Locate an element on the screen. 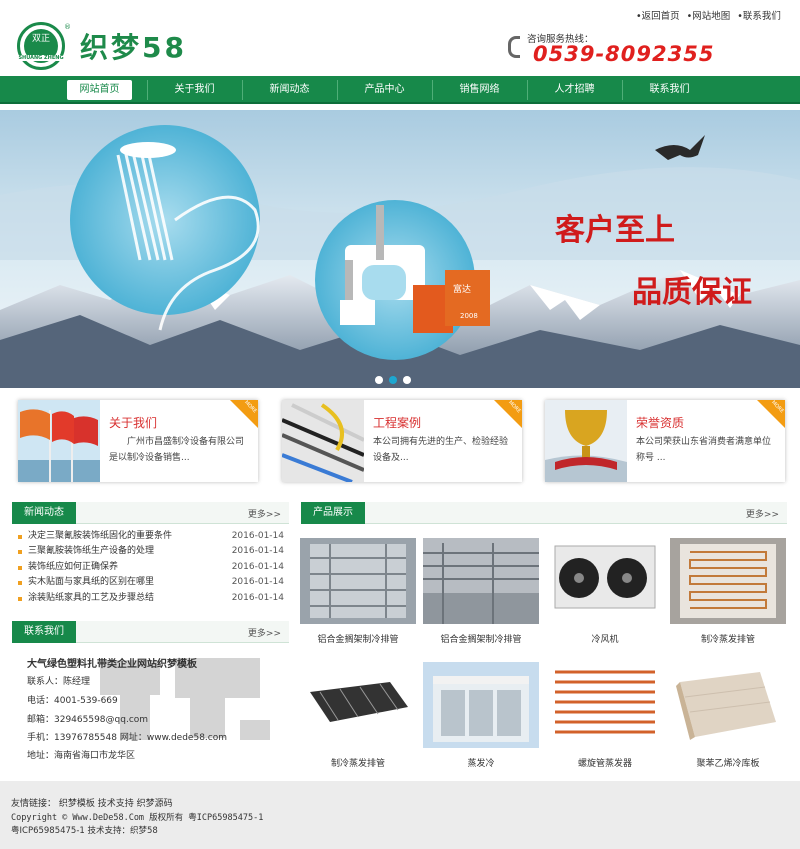 The width and height of the screenshot is (800, 849). list-item: 实木贴面与家具纸的区别在哪里 2016-01-14 is located at coordinates (152, 582).